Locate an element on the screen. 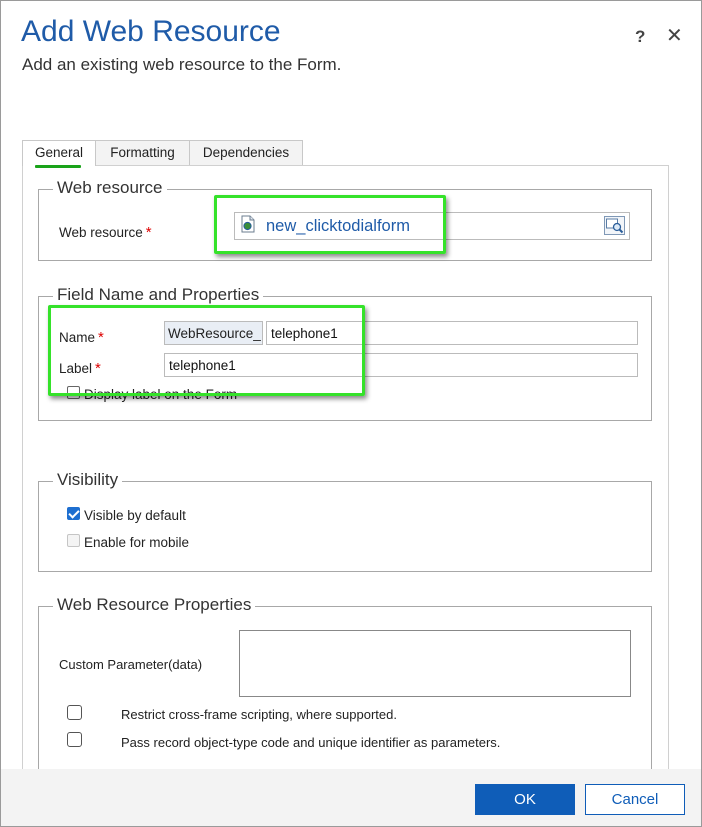  pass-record-checkbox is located at coordinates (74, 739).